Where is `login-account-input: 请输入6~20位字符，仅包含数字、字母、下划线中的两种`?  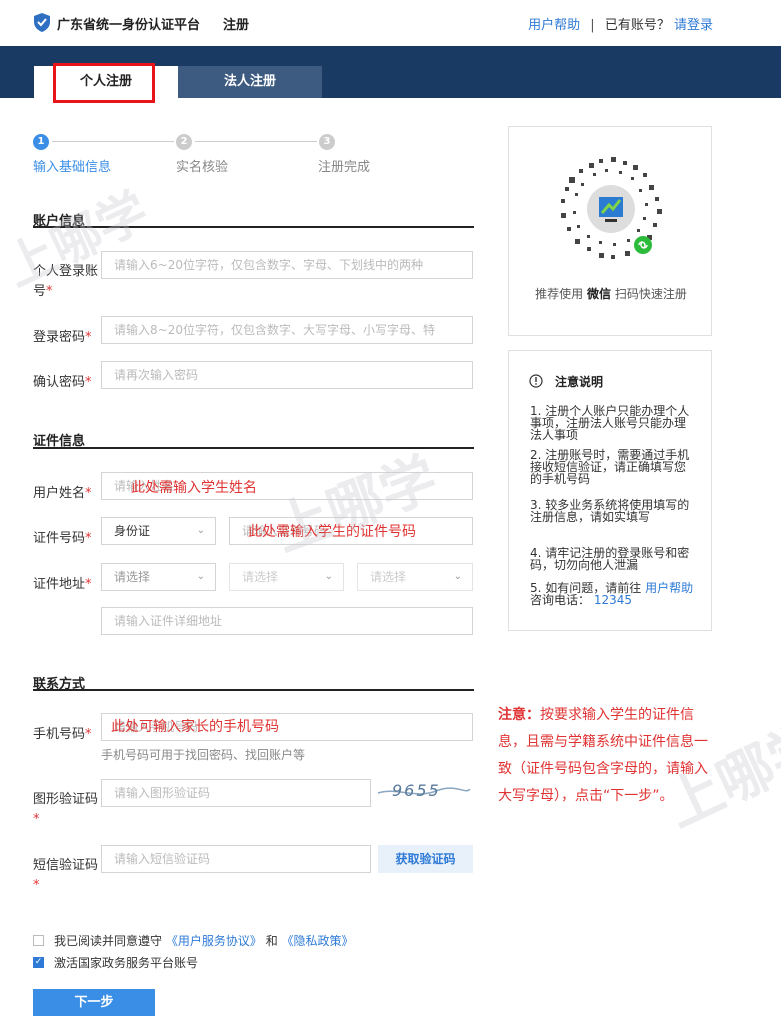 login-account-input: 请输入6~20位字符，仅包含数字、字母、下划线中的两种 is located at coordinates (287, 265).